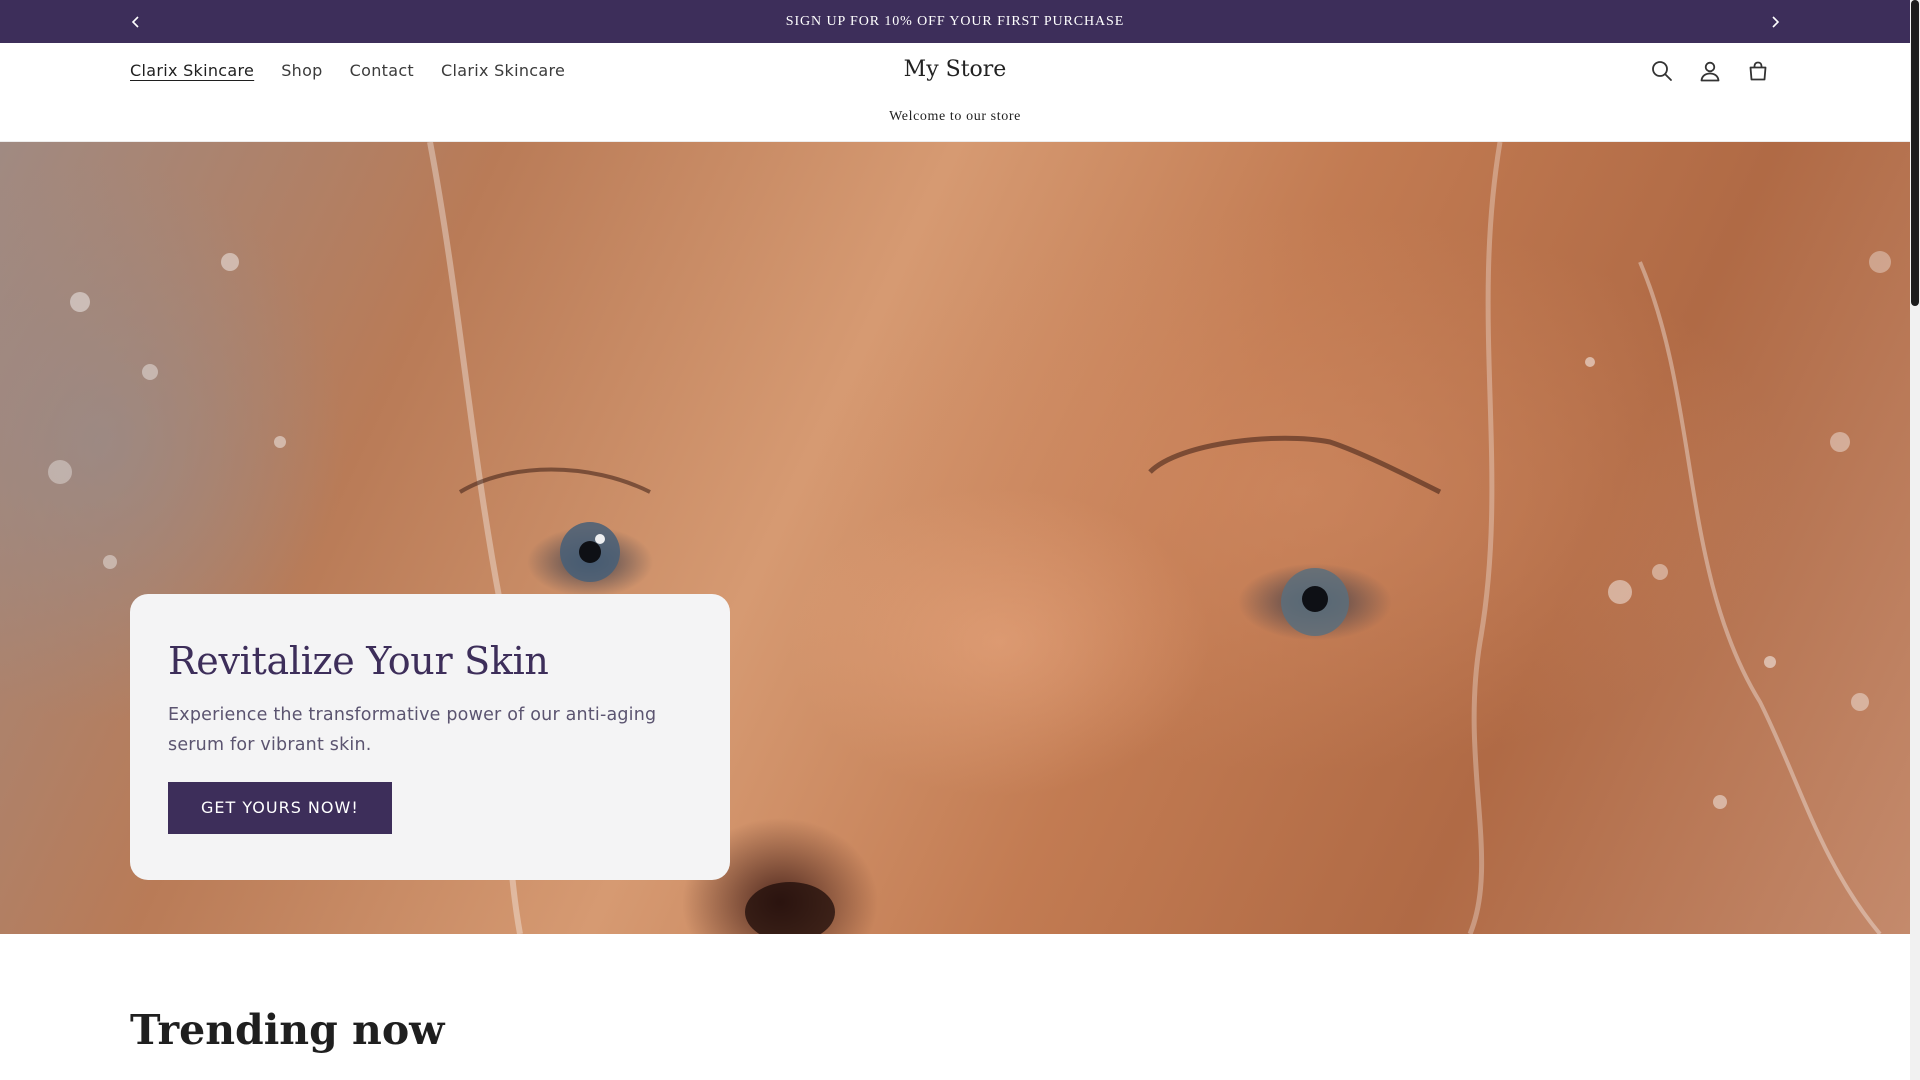 The width and height of the screenshot is (1920, 1080). What do you see at coordinates (192, 71) in the screenshot?
I see `nav-link-clarix-skincare: Clarix Skincare` at bounding box center [192, 71].